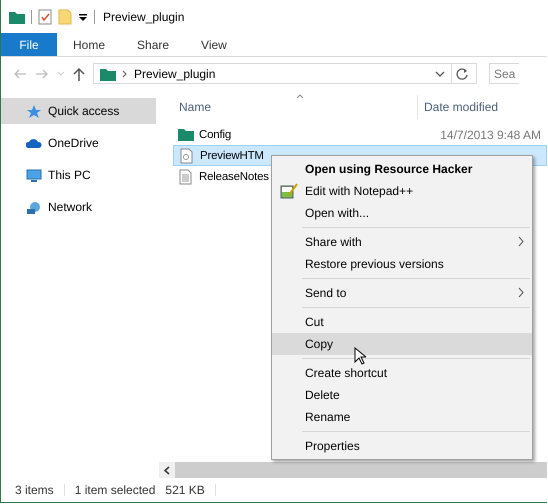 The height and width of the screenshot is (504, 548). Describe the element at coordinates (73, 143) in the screenshot. I see `sidebar-label: OneDrive` at that location.